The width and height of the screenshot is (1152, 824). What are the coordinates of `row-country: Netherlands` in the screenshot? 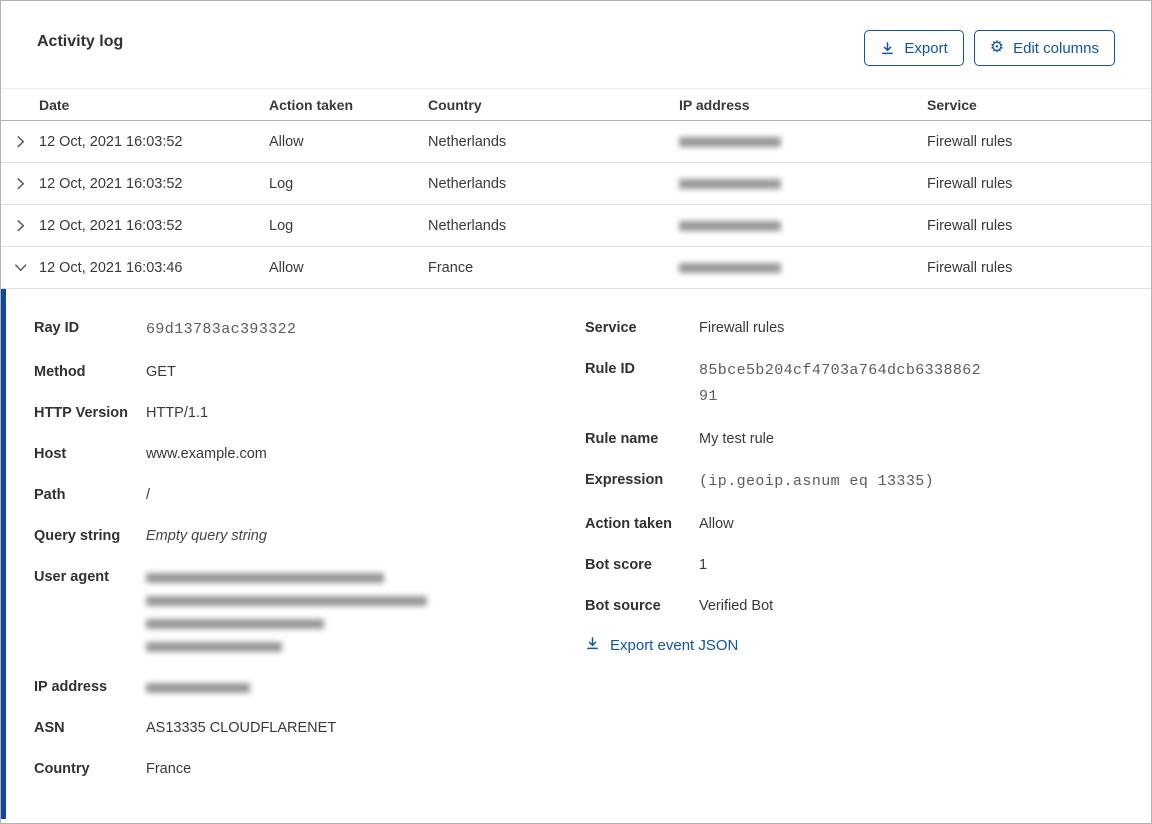 It's located at (467, 183).